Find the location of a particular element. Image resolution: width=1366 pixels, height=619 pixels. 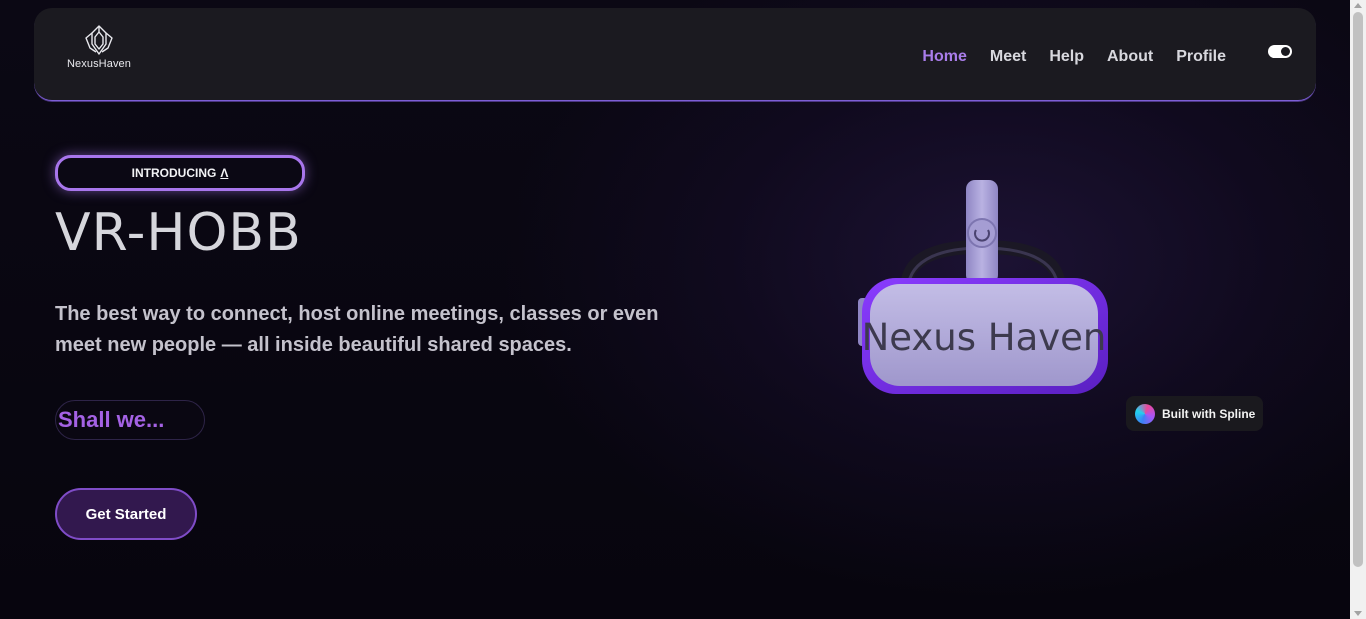

introducing-badge: INTRODUCING Λ is located at coordinates (180, 173).